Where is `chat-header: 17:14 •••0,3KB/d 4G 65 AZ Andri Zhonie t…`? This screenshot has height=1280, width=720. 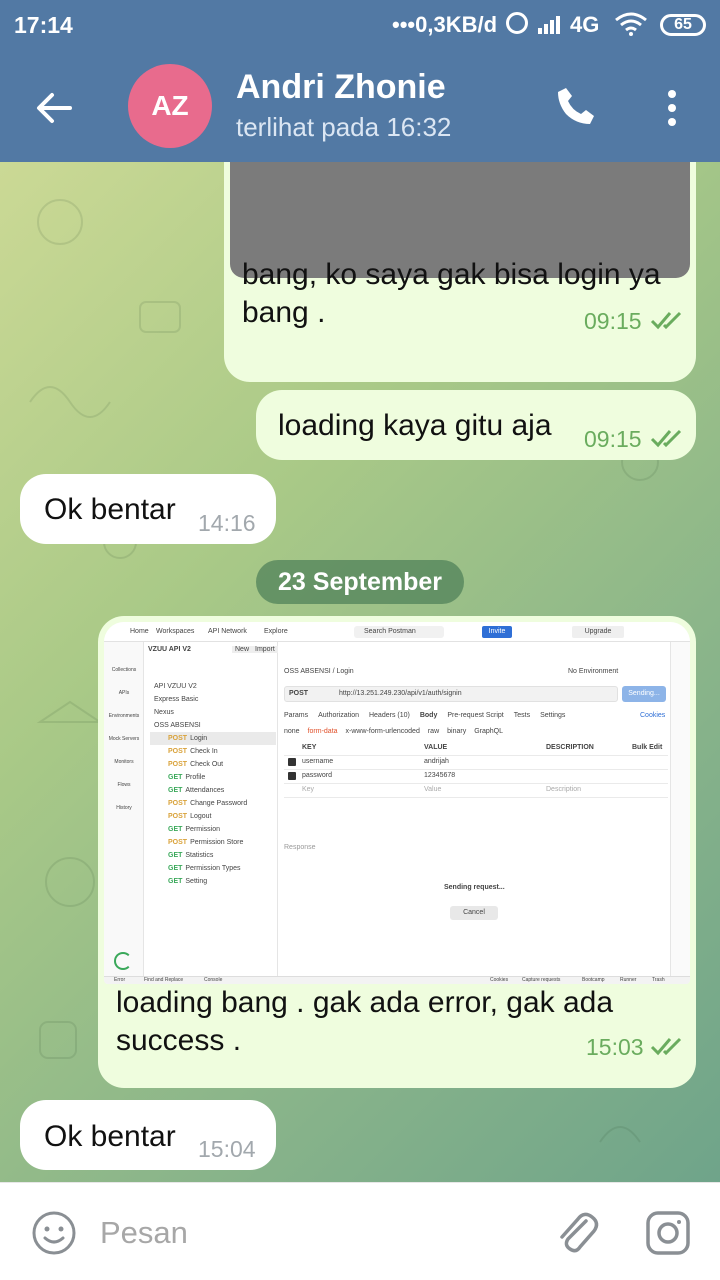
chat-header: 17:14 •••0,3KB/d 4G 65 AZ Andri Zhonie t… is located at coordinates (360, 81).